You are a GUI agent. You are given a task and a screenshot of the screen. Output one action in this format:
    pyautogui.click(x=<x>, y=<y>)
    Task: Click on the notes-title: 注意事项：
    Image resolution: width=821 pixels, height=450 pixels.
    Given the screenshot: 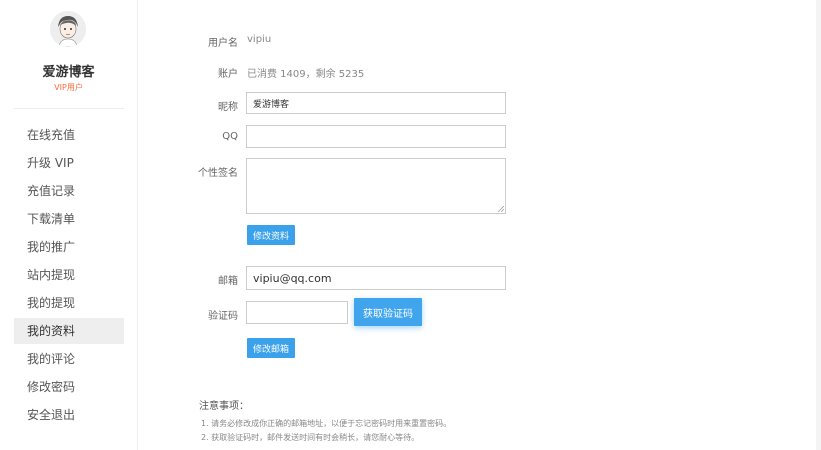 What is the action you would take?
    pyautogui.click(x=224, y=406)
    